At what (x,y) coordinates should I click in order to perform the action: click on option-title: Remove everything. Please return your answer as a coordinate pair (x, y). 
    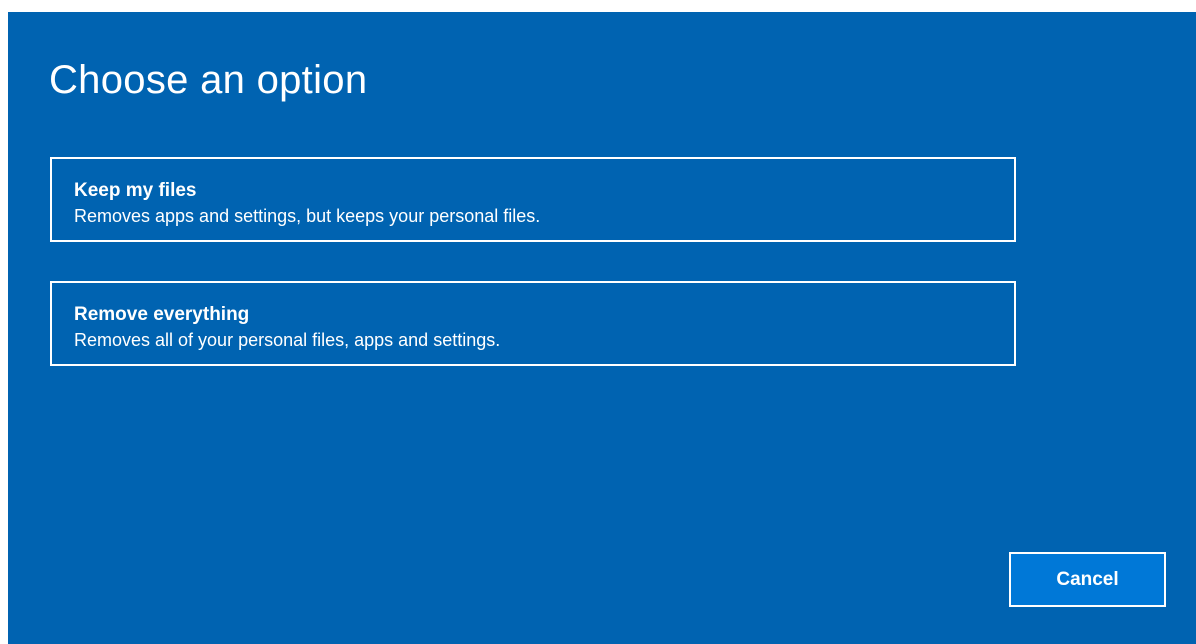
    Looking at the image, I should click on (162, 314).